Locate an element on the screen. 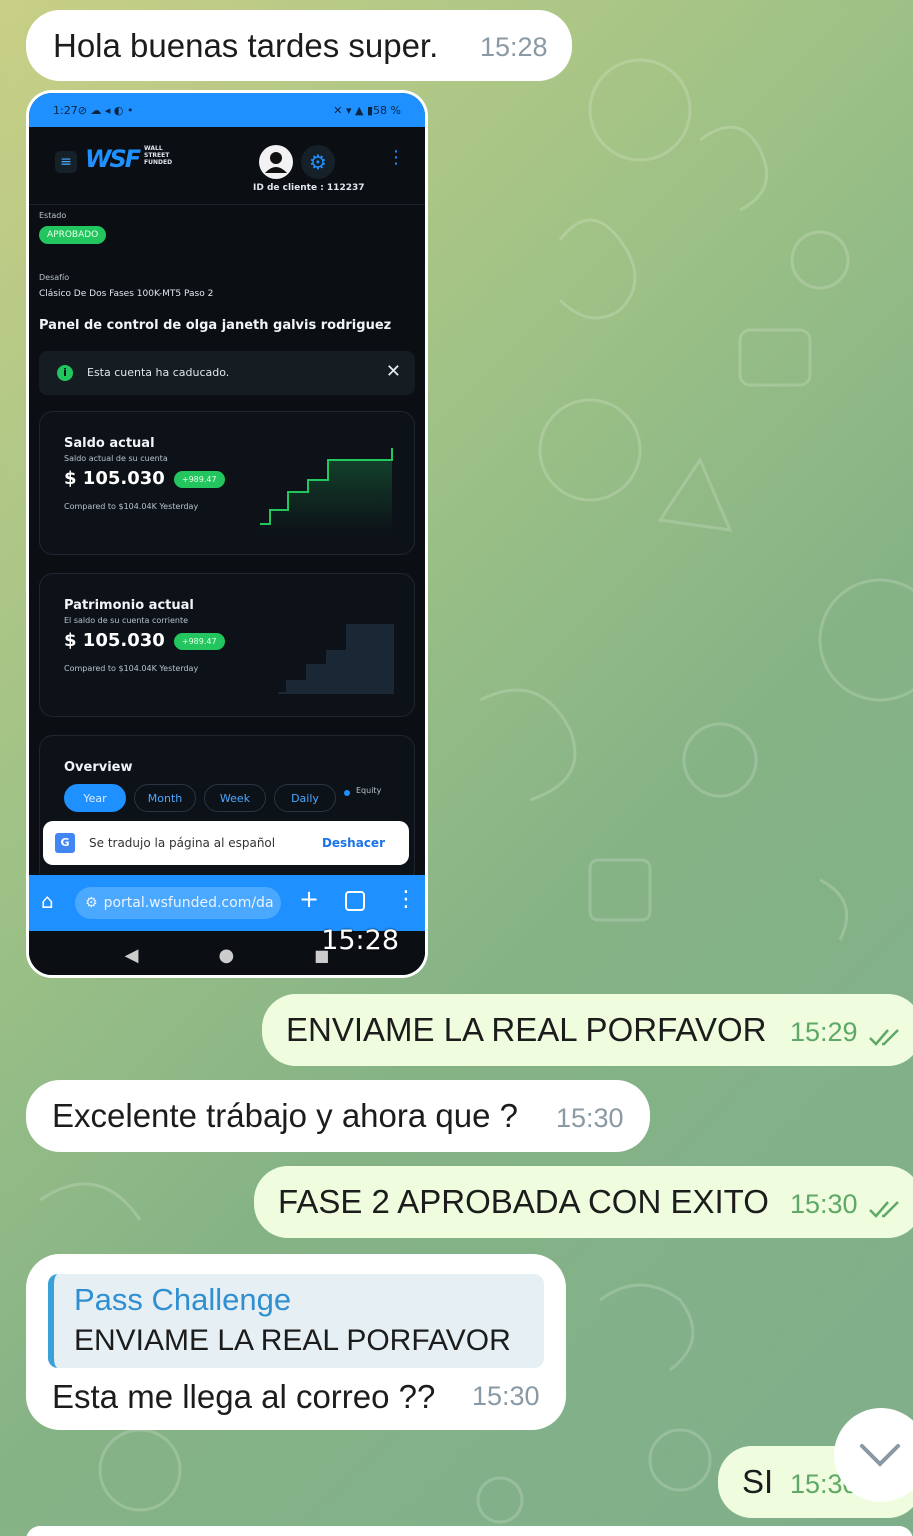 The image size is (913, 1536). balance-delta: +989.47 is located at coordinates (199, 479).